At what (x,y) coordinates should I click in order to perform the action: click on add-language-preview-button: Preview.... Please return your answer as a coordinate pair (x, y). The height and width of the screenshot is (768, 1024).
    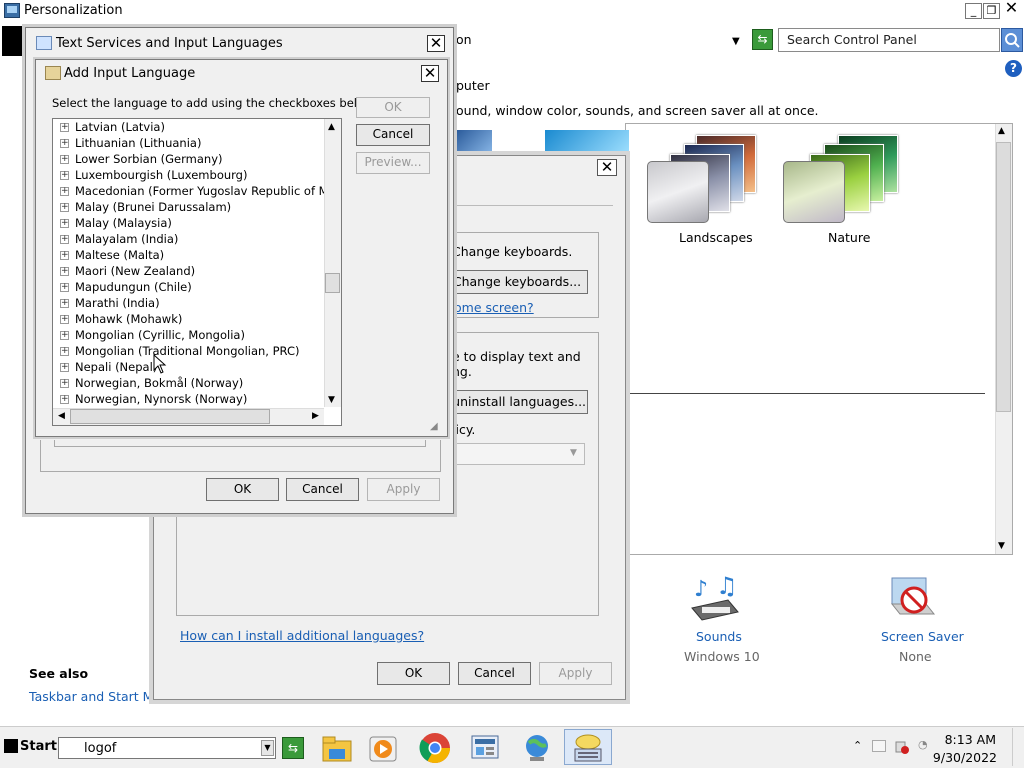
    Looking at the image, I should click on (393, 163).